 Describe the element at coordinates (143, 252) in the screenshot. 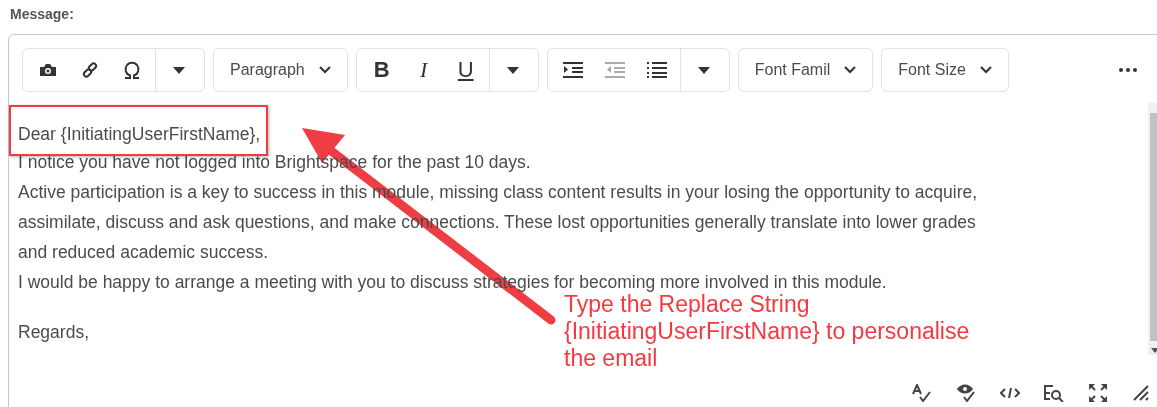

I see `message-line: and reduced academic success.` at that location.